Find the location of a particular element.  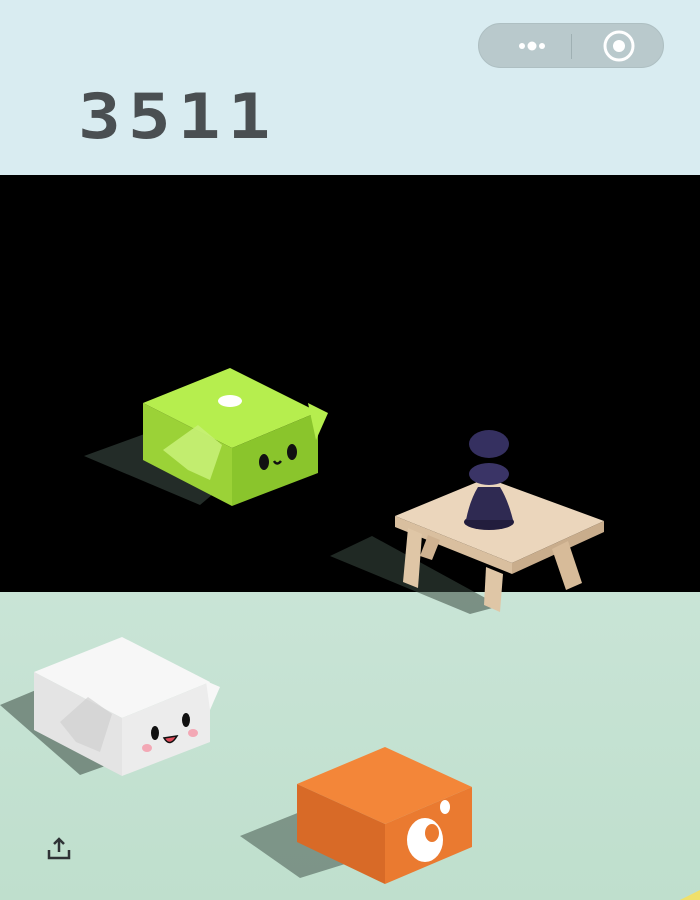

close-button is located at coordinates (619, 45).